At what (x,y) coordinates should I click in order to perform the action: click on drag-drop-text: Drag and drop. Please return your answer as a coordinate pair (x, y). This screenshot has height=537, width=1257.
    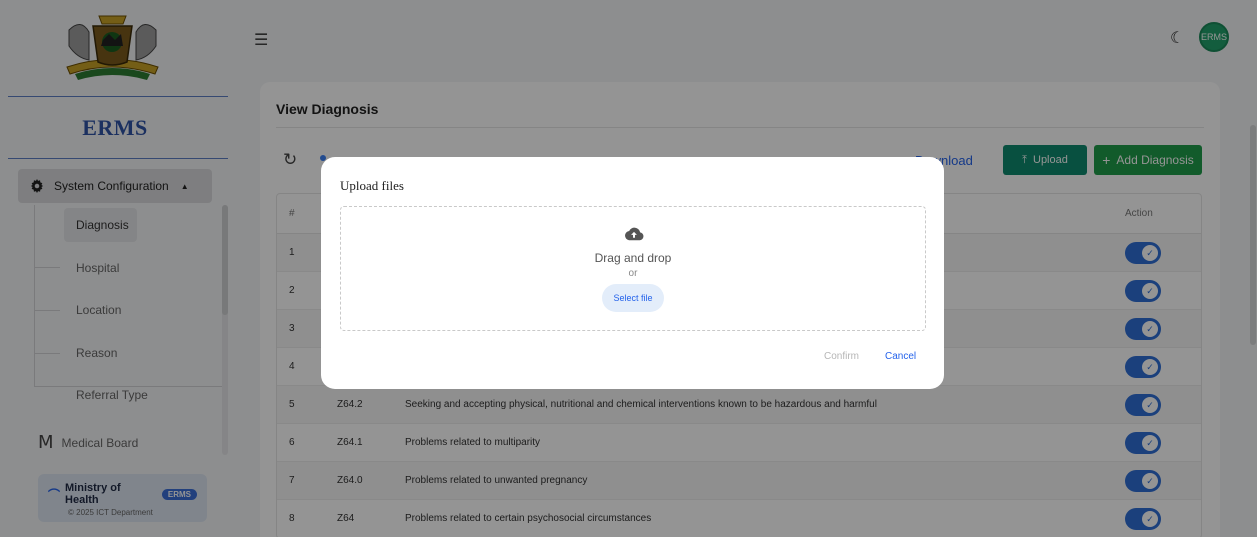
    Looking at the image, I should click on (633, 258).